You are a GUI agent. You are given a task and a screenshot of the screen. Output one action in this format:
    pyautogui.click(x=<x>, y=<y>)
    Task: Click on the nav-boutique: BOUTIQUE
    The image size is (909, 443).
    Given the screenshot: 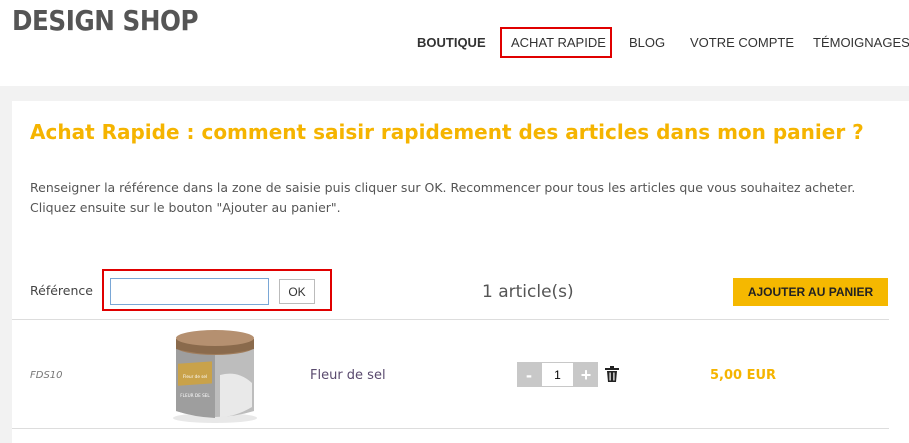 What is the action you would take?
    pyautogui.click(x=451, y=42)
    